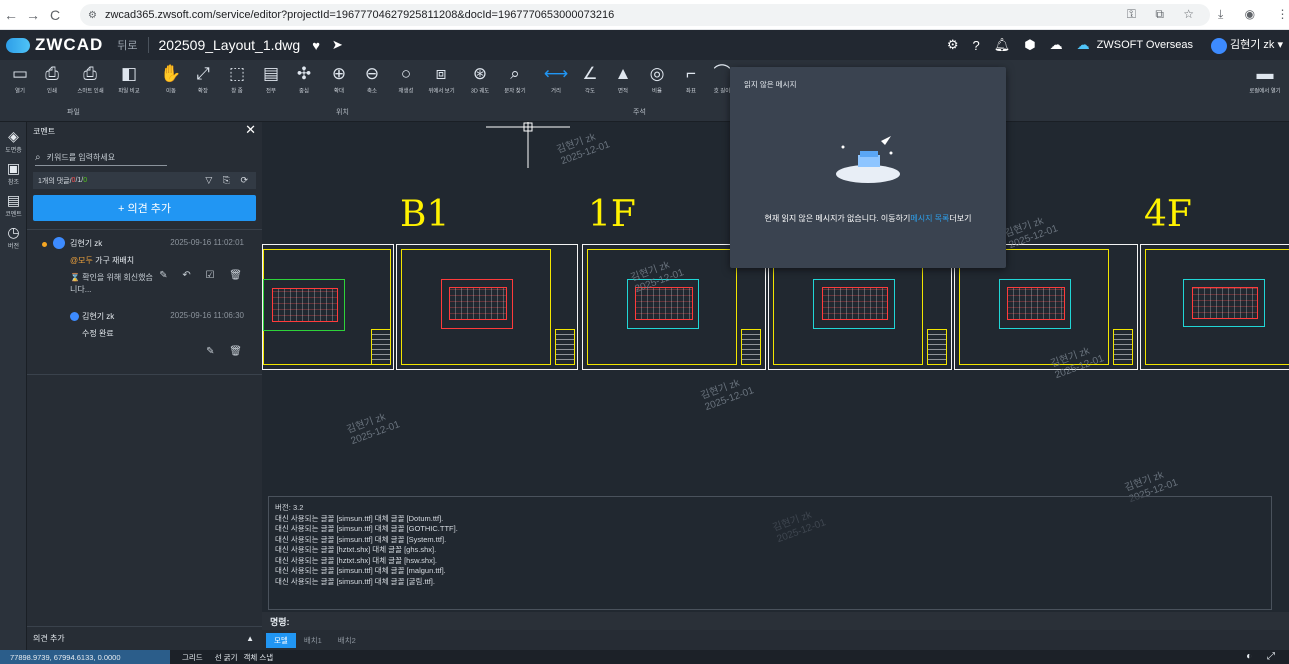 This screenshot has height=664, width=1289. I want to click on monitor-icon: ▬, so click(1265, 73).